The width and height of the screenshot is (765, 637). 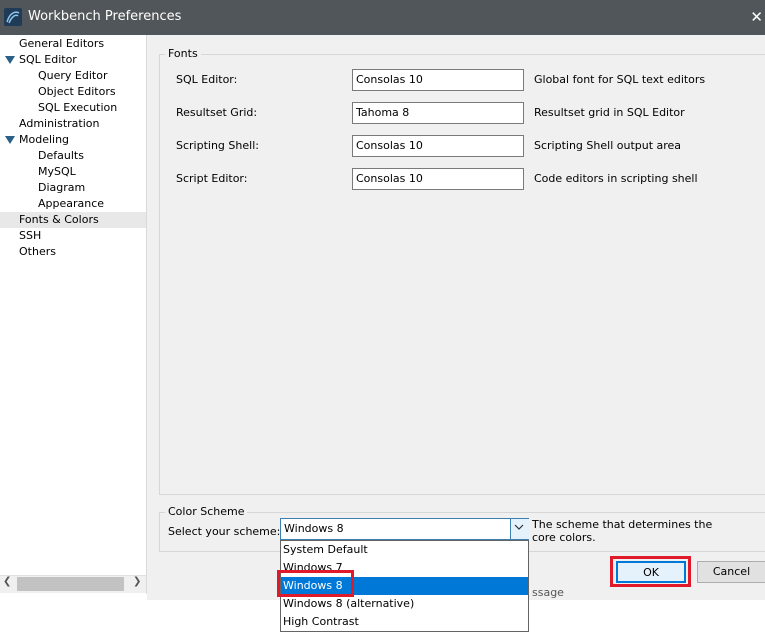 I want to click on tree-item-fonts-colors: Fonts & Colors, so click(x=73, y=220).